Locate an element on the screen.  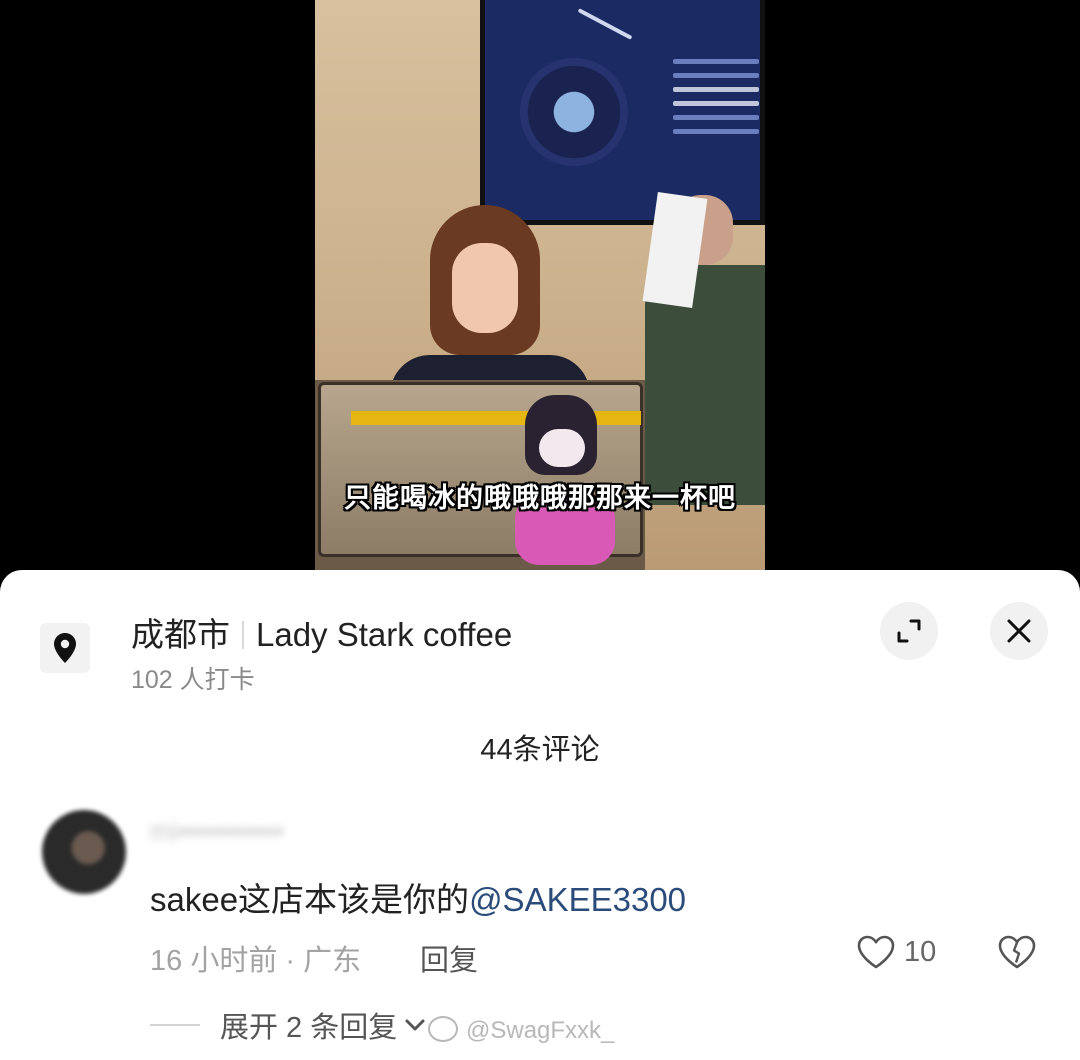
expand-replies: 展开 2 条回复 is located at coordinates (288, 1025).